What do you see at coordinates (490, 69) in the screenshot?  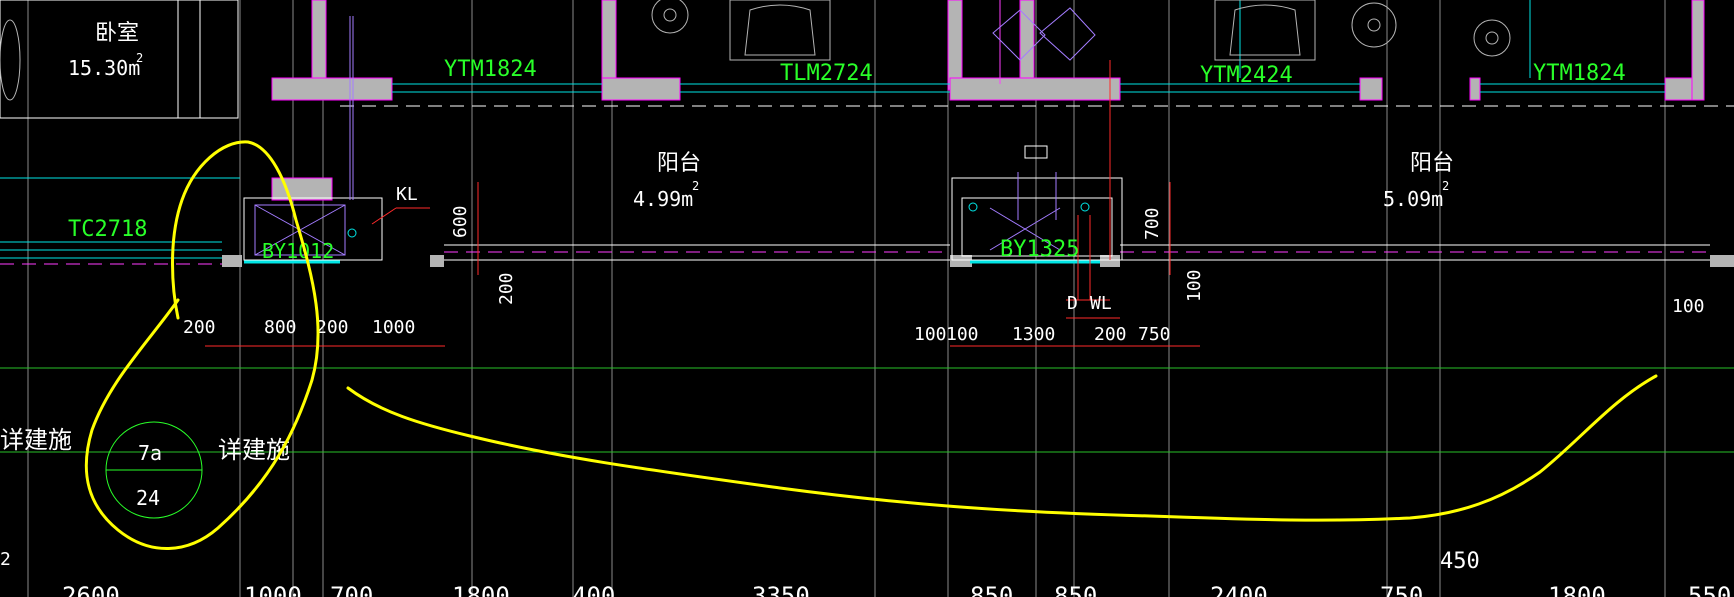 I see `opening-tag-ytm1824: YTM1824` at bounding box center [490, 69].